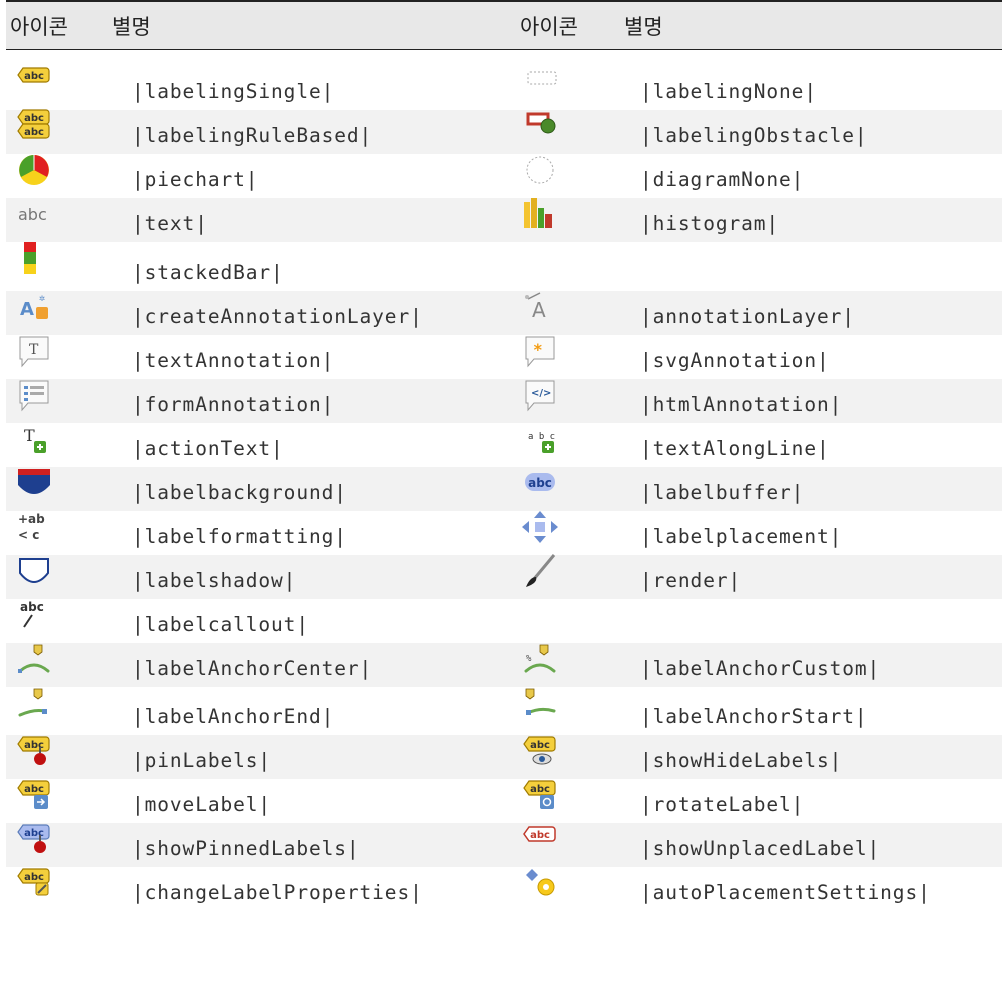 The width and height of the screenshot is (1008, 988). Describe the element at coordinates (214, 580) in the screenshot. I see `alias-label: |labelshadow|` at that location.